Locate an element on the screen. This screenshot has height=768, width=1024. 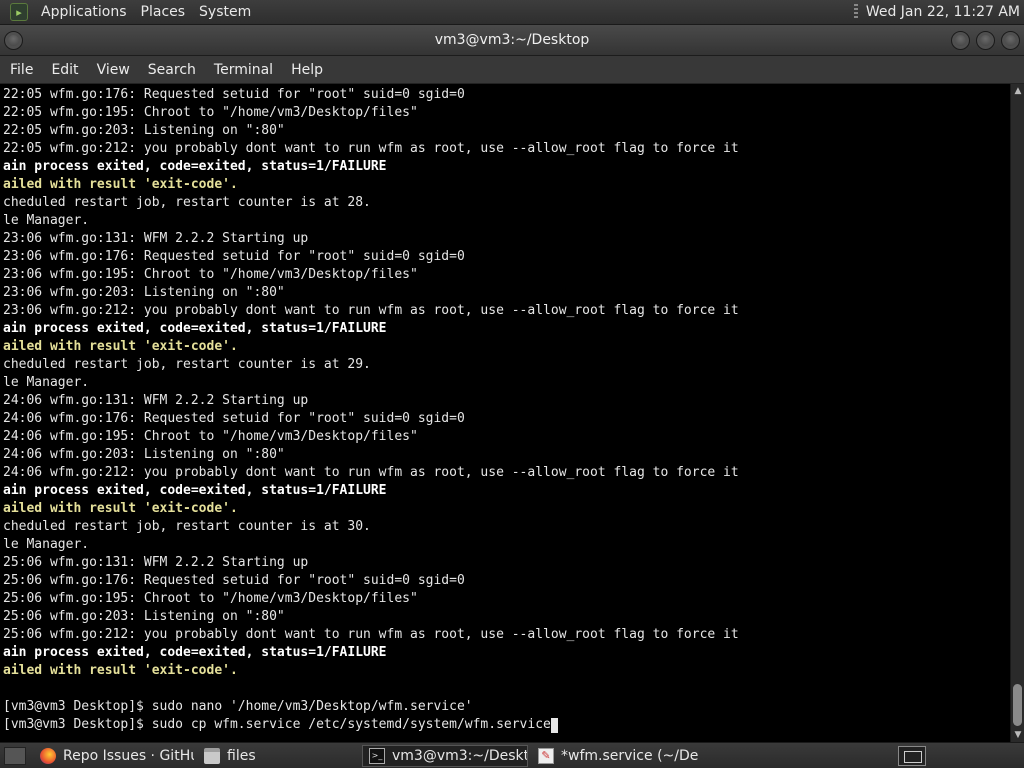
menu-view: View is located at coordinates (113, 70).